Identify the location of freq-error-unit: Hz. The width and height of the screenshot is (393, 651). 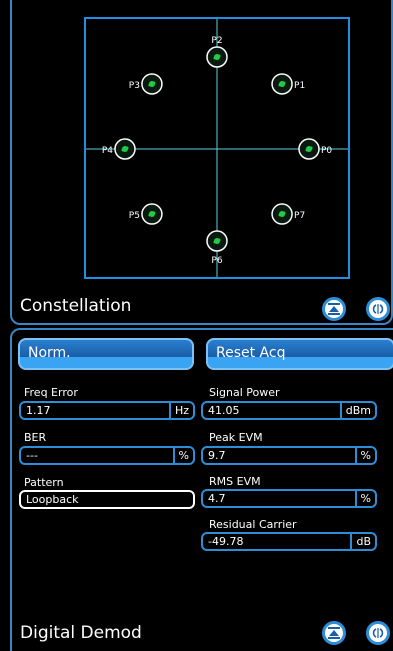
(180, 410).